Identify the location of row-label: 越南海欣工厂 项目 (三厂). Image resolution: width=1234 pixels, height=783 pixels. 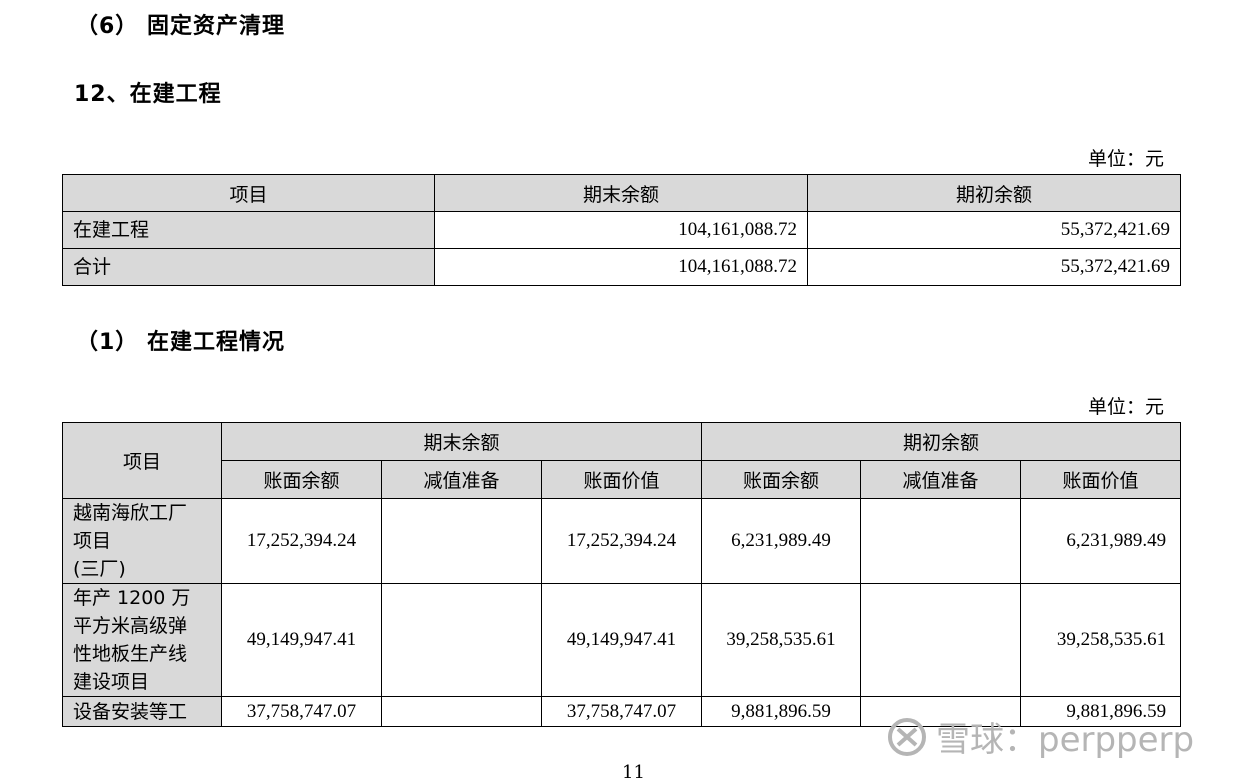
(142, 541).